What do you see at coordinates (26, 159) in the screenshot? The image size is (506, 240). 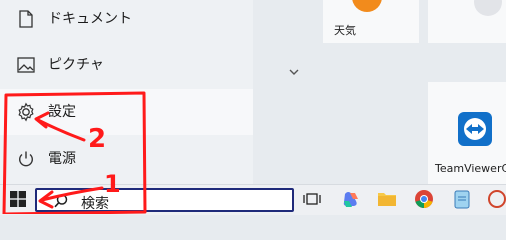 I see `power-icon` at bounding box center [26, 159].